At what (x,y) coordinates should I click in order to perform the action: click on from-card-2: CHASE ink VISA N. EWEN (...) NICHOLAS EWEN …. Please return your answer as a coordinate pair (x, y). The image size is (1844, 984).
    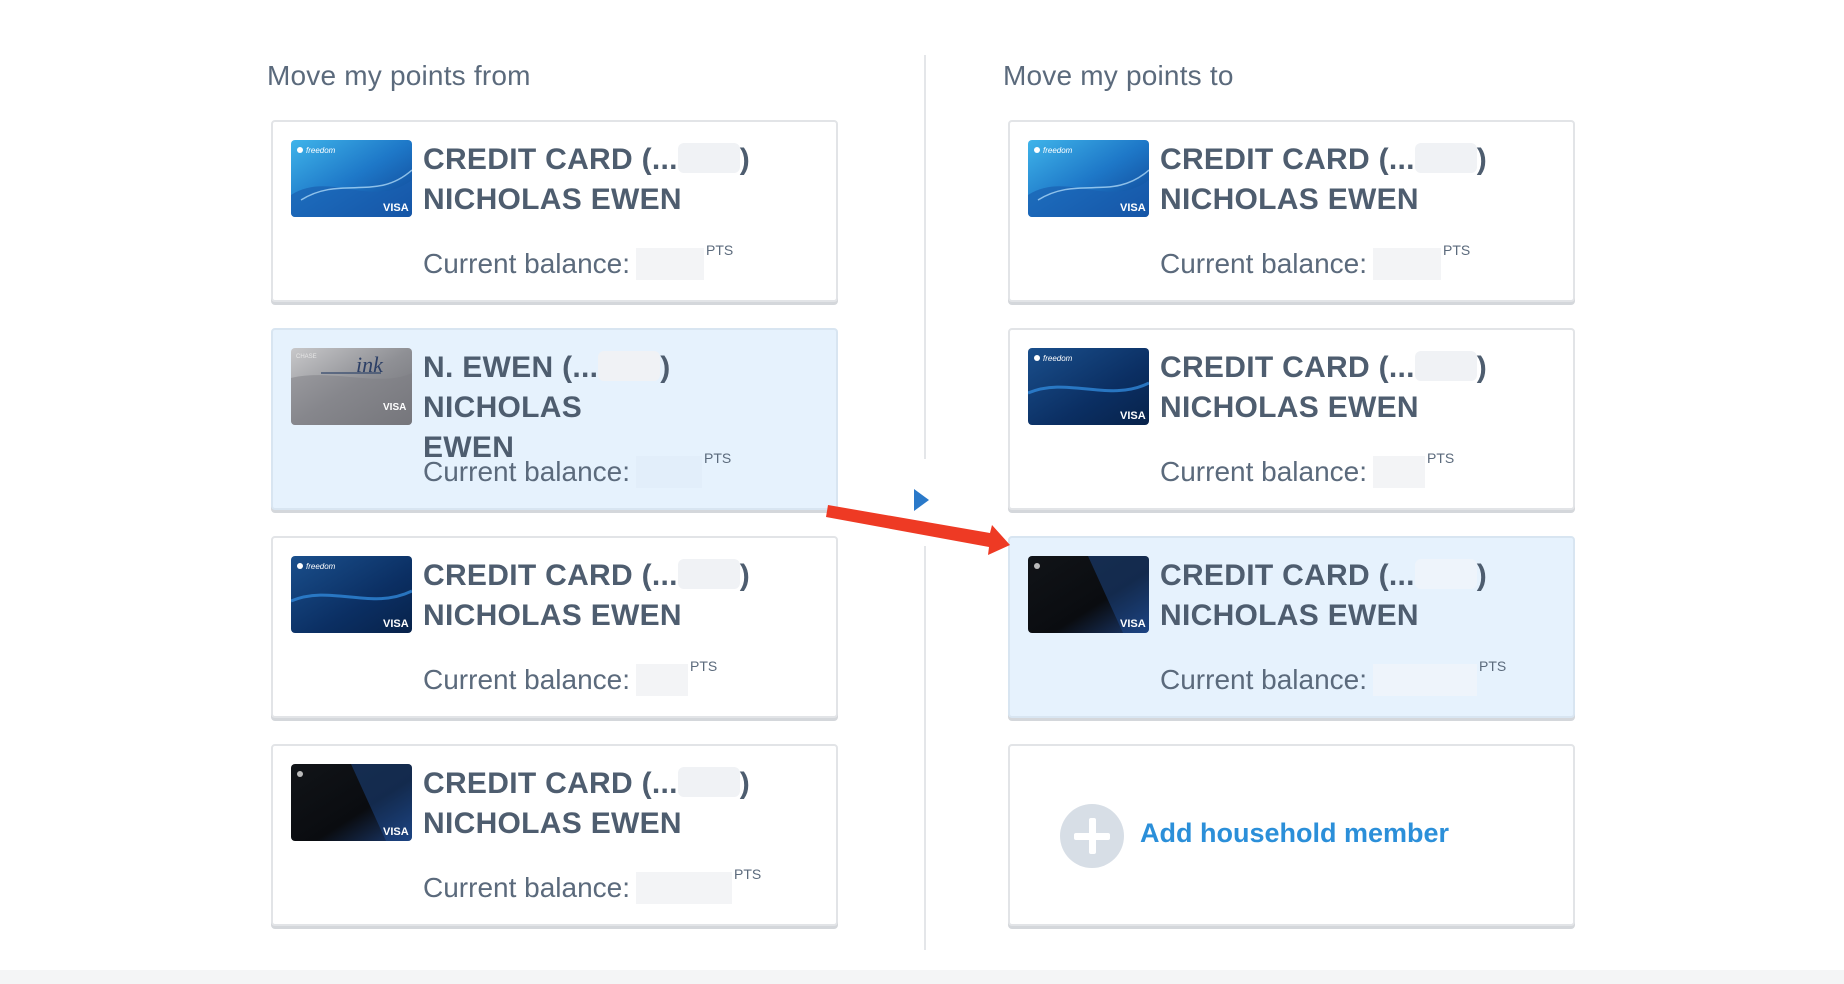
    Looking at the image, I should click on (554, 419).